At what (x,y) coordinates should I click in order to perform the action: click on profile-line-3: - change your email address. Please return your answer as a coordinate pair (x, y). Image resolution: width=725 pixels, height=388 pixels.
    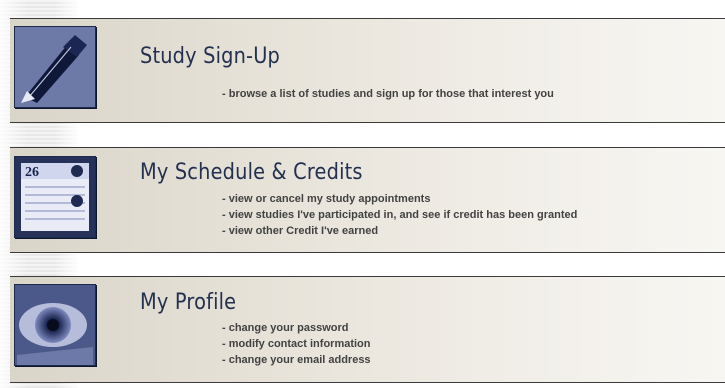
    Looking at the image, I should click on (296, 360).